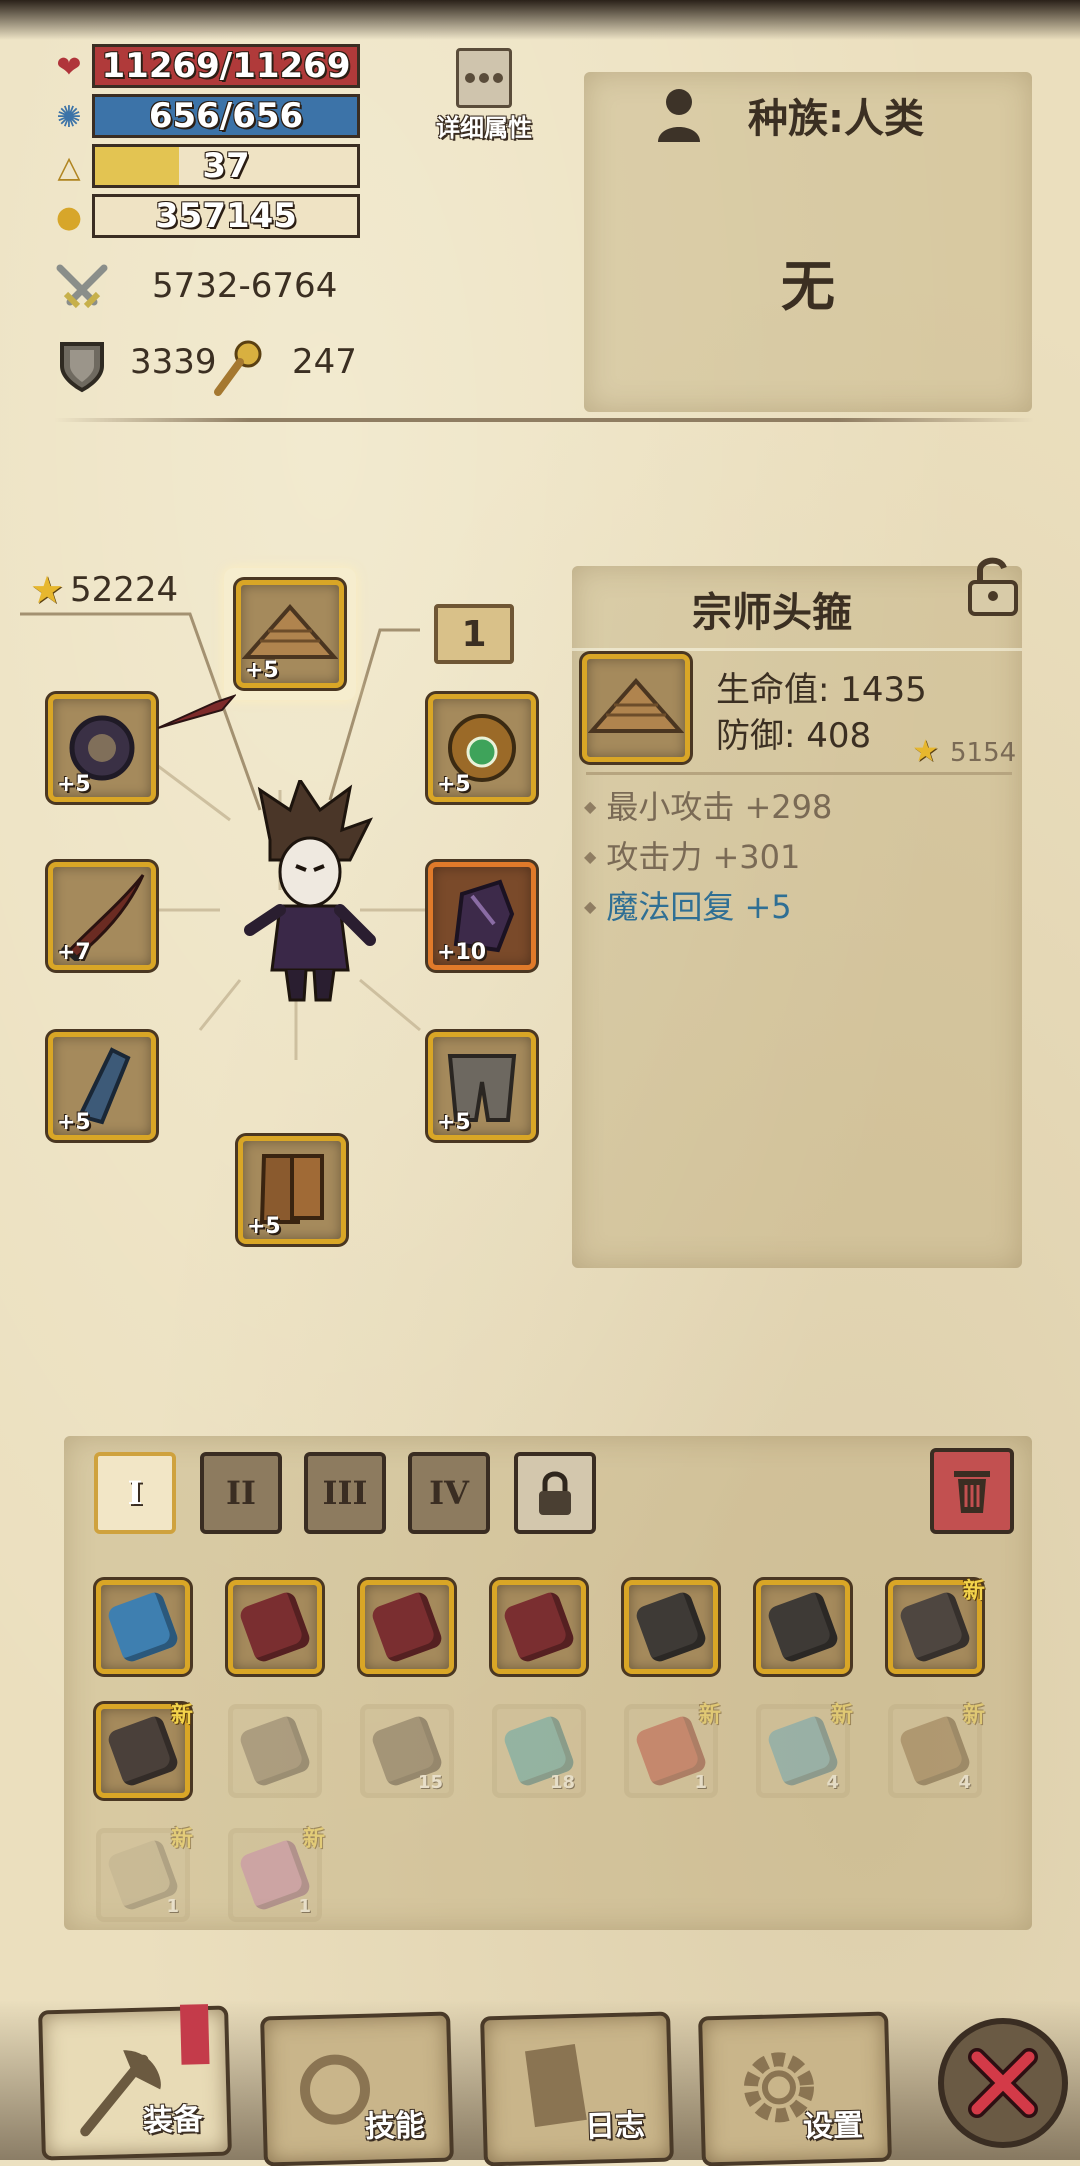 The height and width of the screenshot is (2166, 1080). What do you see at coordinates (482, 916) in the screenshot?
I see `equip-slot-gloves: +10` at bounding box center [482, 916].